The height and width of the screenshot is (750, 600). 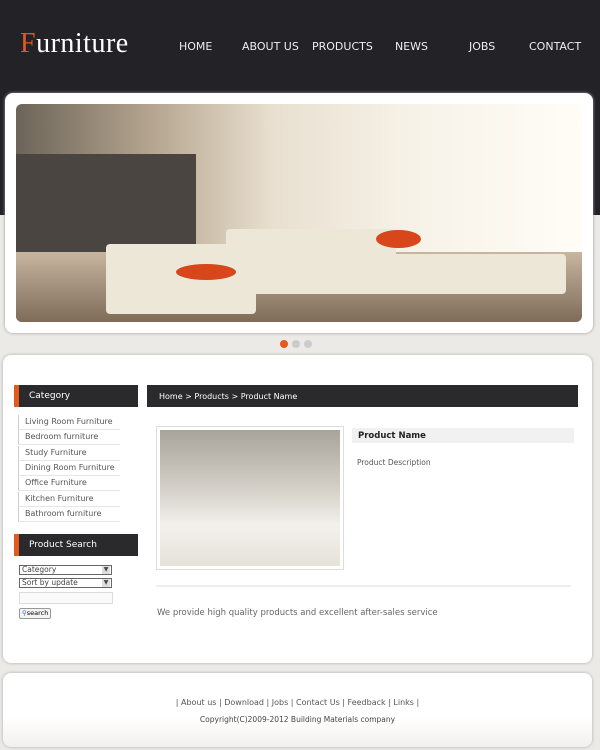 What do you see at coordinates (367, 702) in the screenshot?
I see `footer-link: Feedback` at bounding box center [367, 702].